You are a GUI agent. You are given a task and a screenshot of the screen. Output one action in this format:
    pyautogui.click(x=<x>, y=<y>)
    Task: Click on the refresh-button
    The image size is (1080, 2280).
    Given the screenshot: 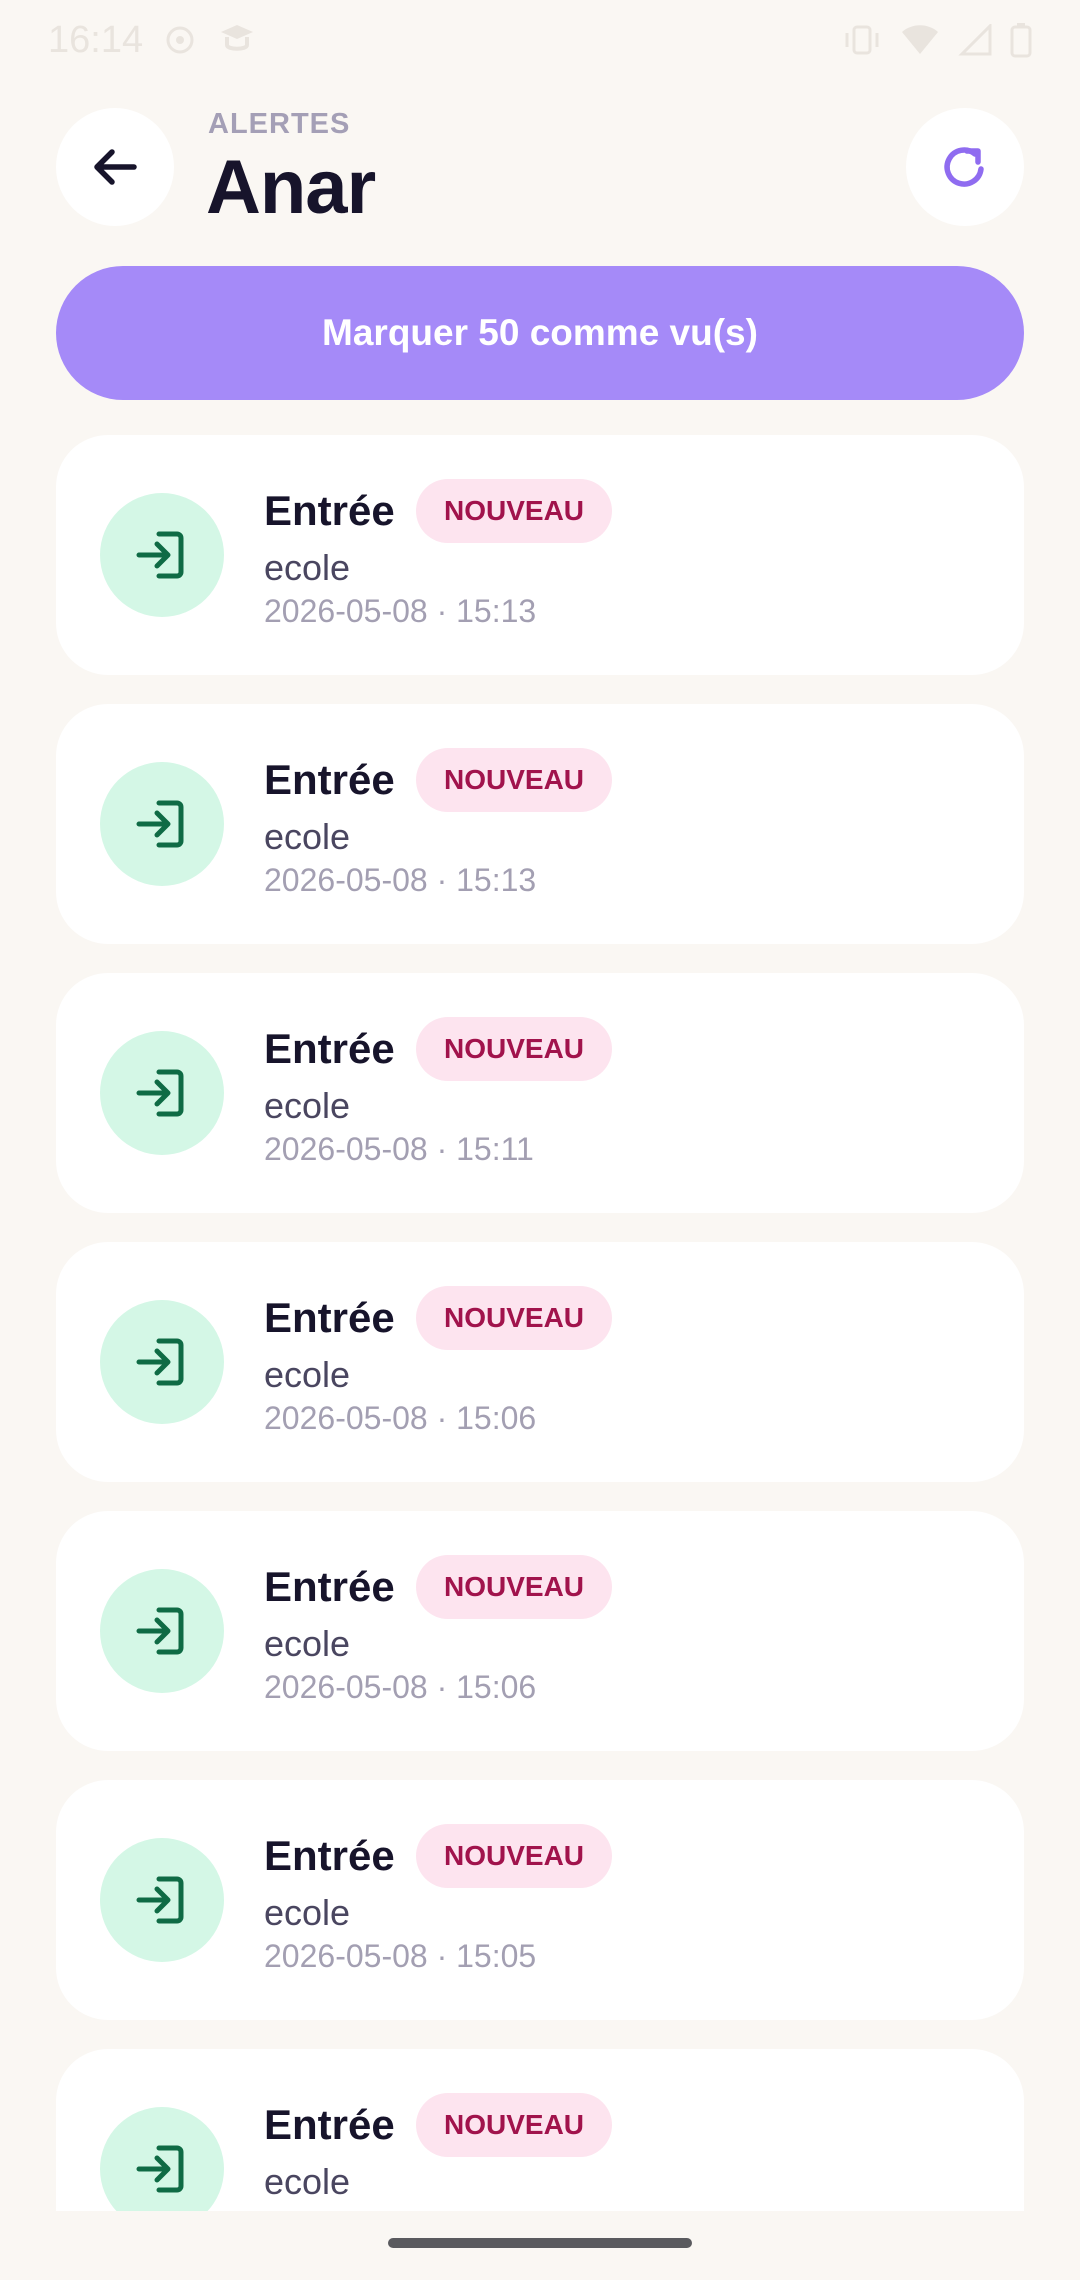 What is the action you would take?
    pyautogui.click(x=965, y=167)
    